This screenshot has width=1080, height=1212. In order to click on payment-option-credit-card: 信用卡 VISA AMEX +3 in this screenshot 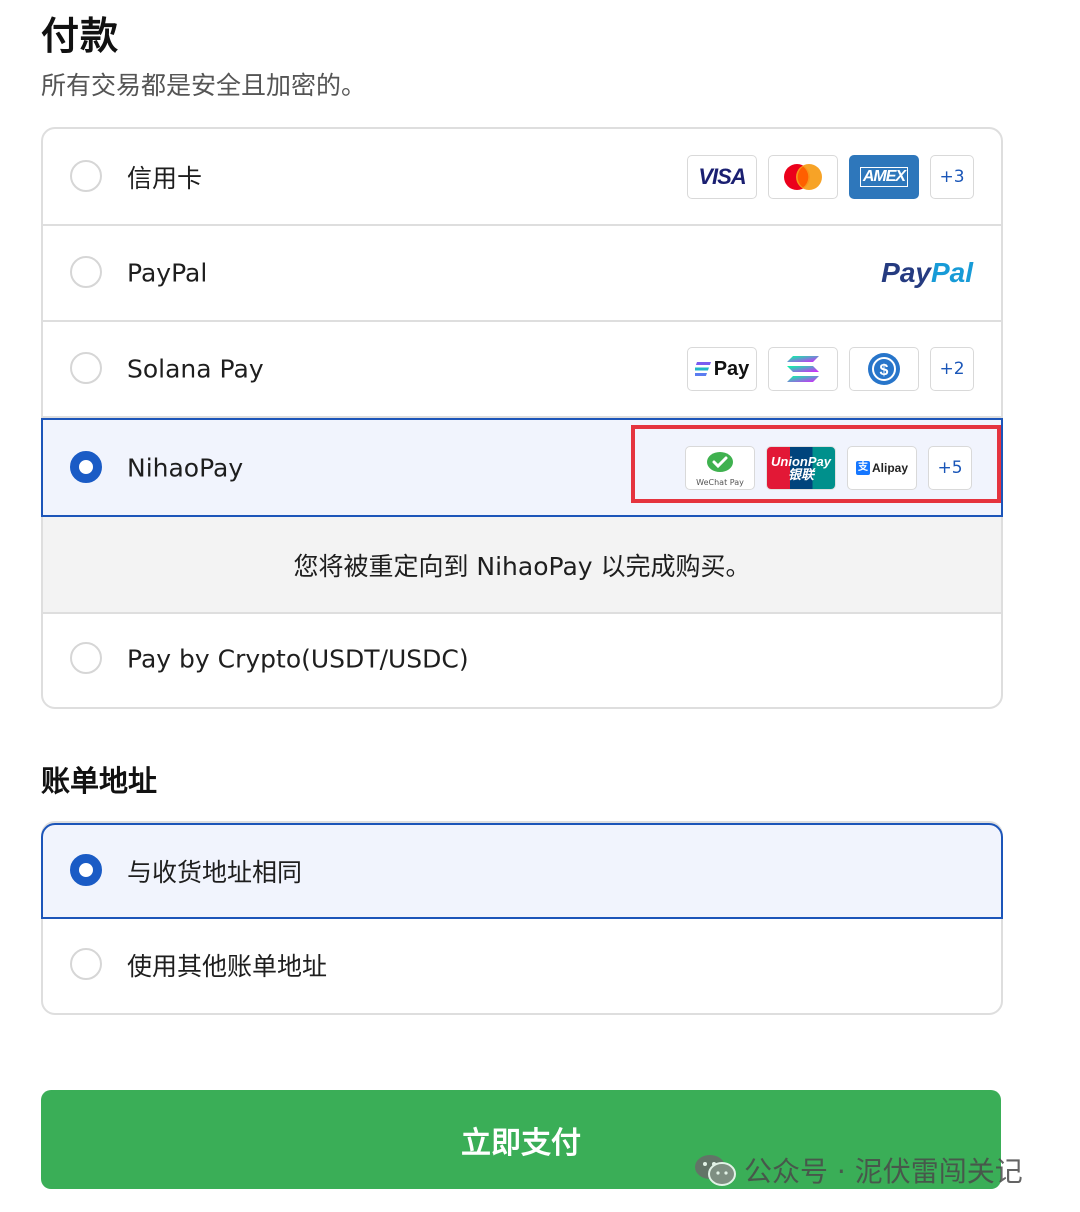, I will do `click(522, 177)`.